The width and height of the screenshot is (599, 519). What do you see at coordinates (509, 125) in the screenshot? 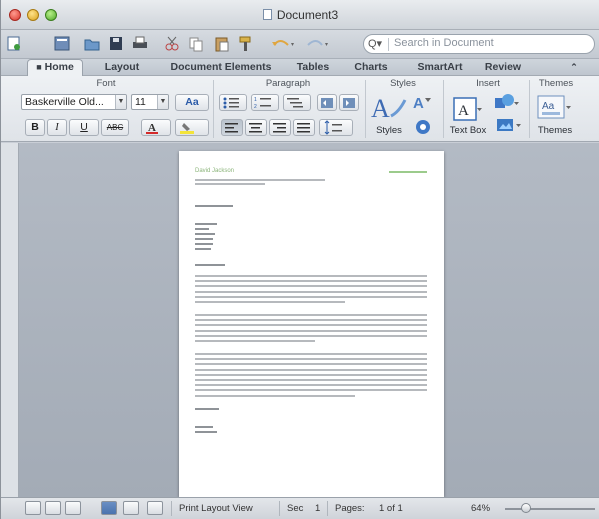
I see `picture-button` at bounding box center [509, 125].